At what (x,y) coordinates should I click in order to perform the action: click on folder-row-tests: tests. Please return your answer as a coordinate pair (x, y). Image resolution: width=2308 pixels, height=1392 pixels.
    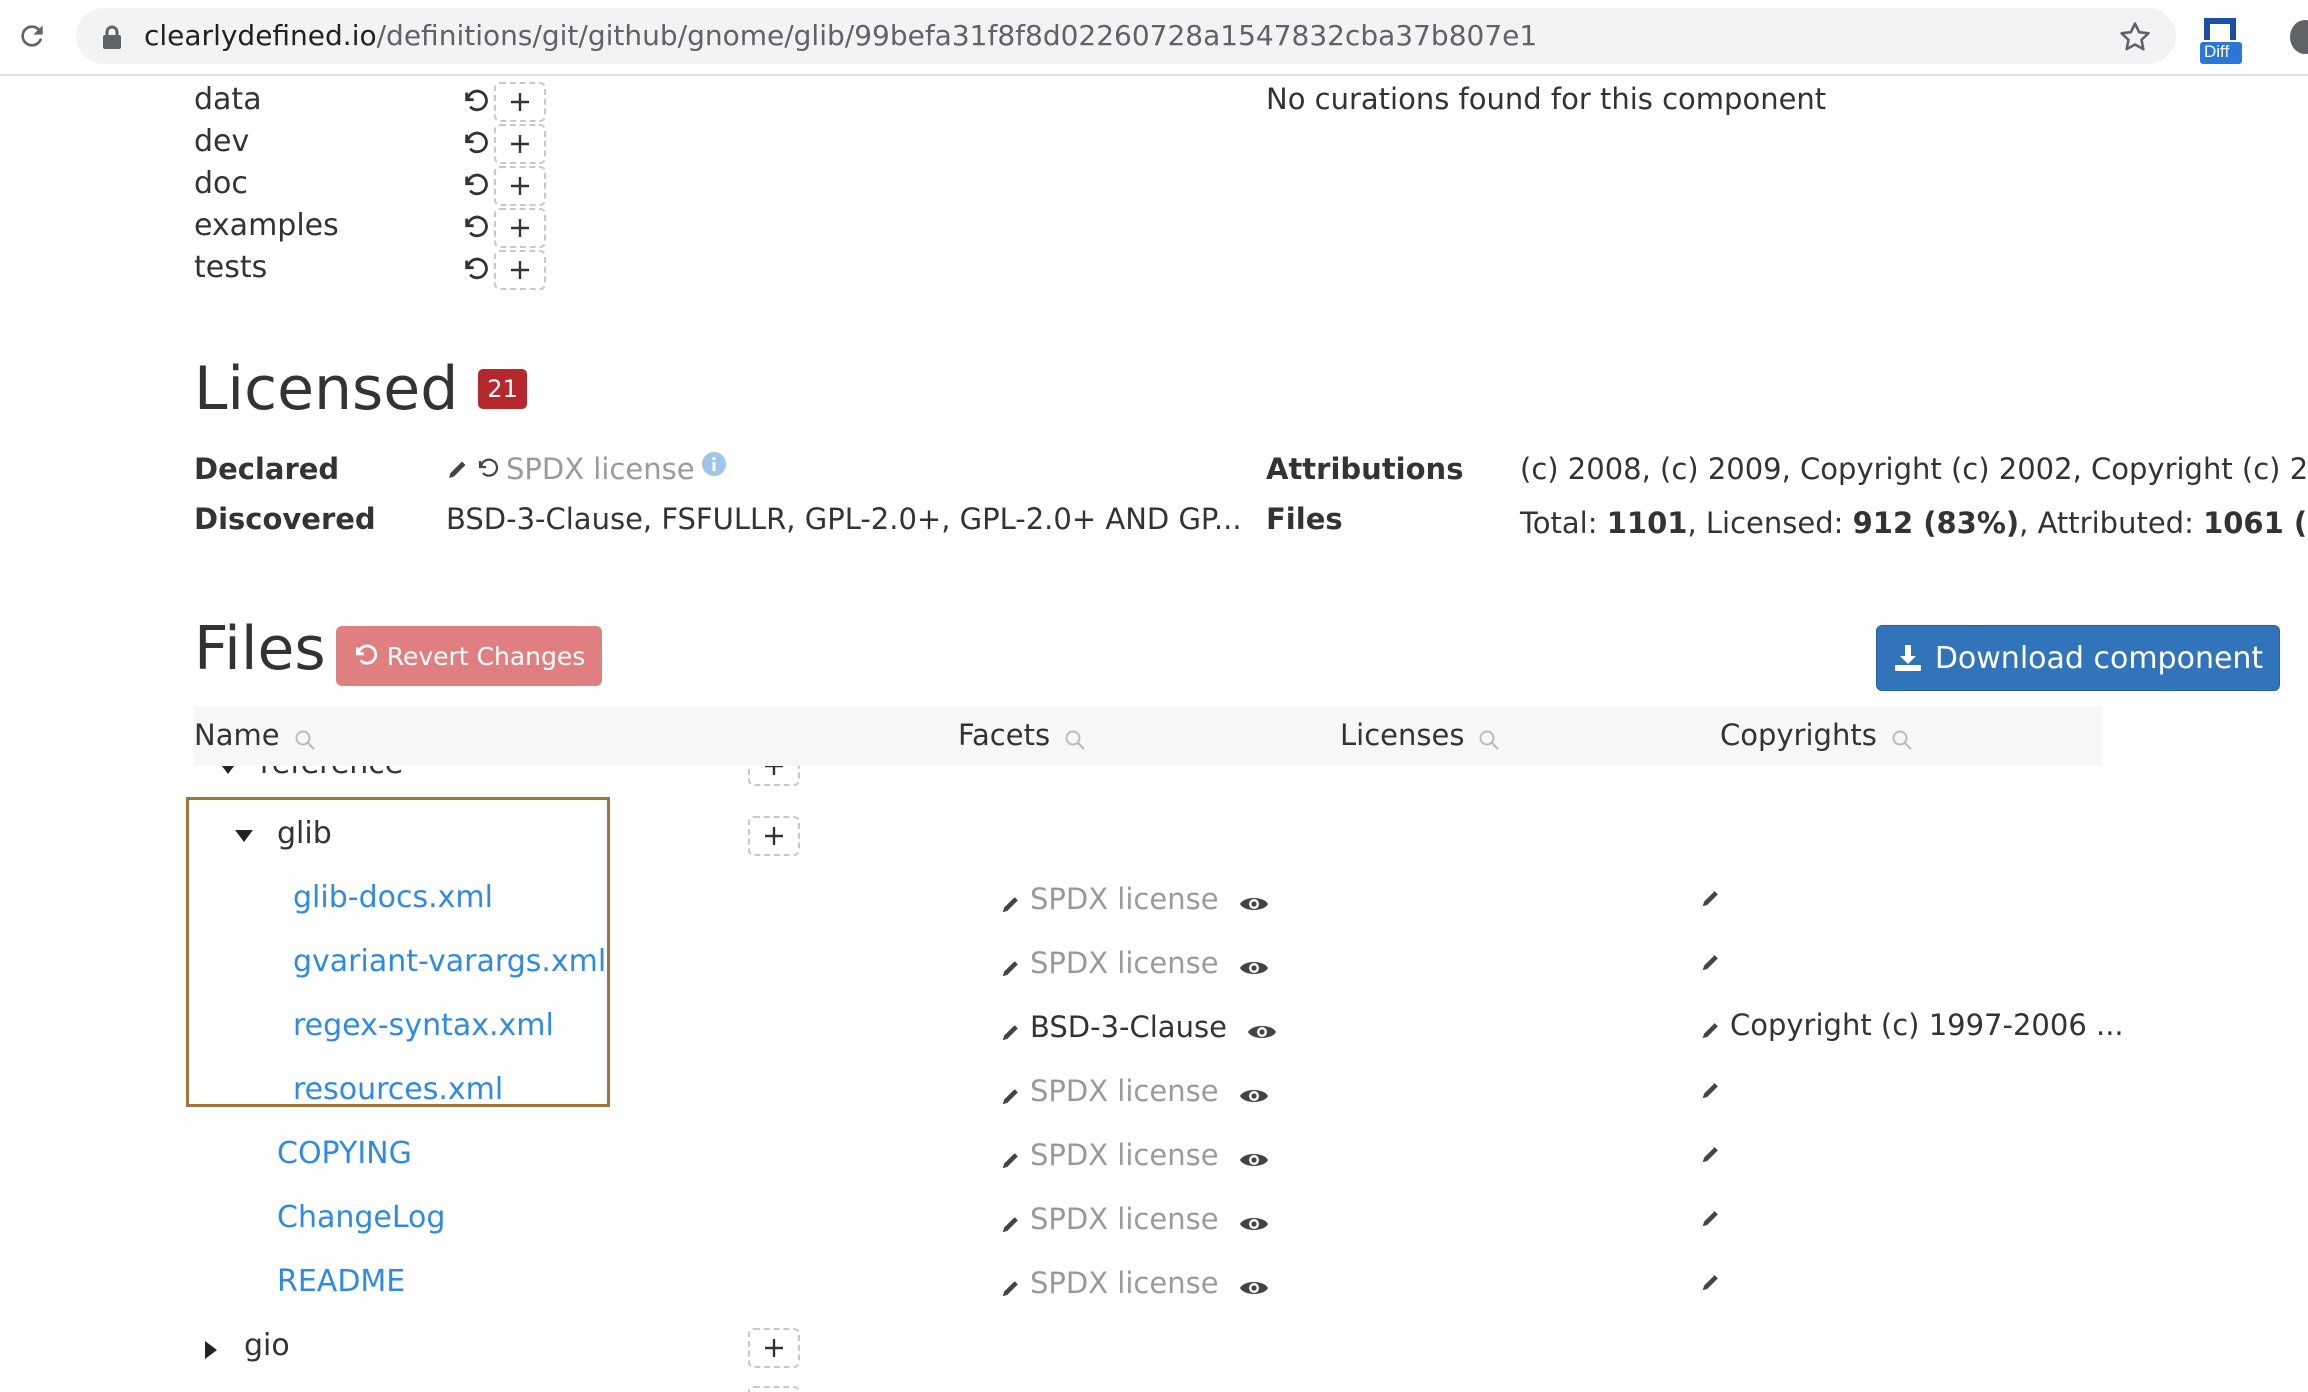
    Looking at the image, I should click on (394, 270).